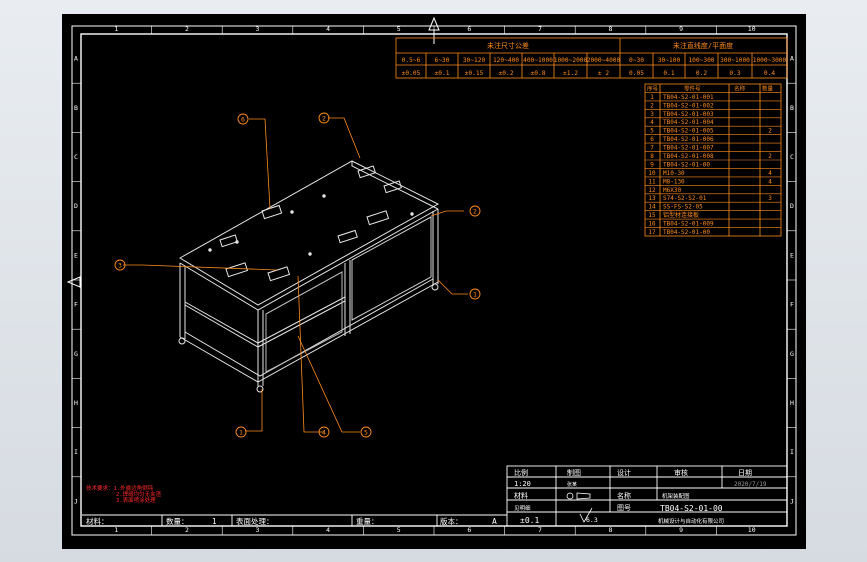  I want to click on tol-right-range: 100~300, so click(701, 60).